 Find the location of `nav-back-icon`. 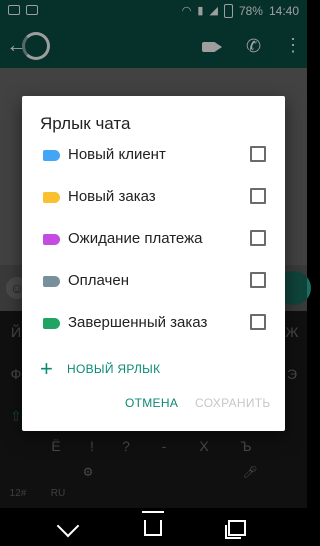

nav-back-icon is located at coordinates (68, 526).